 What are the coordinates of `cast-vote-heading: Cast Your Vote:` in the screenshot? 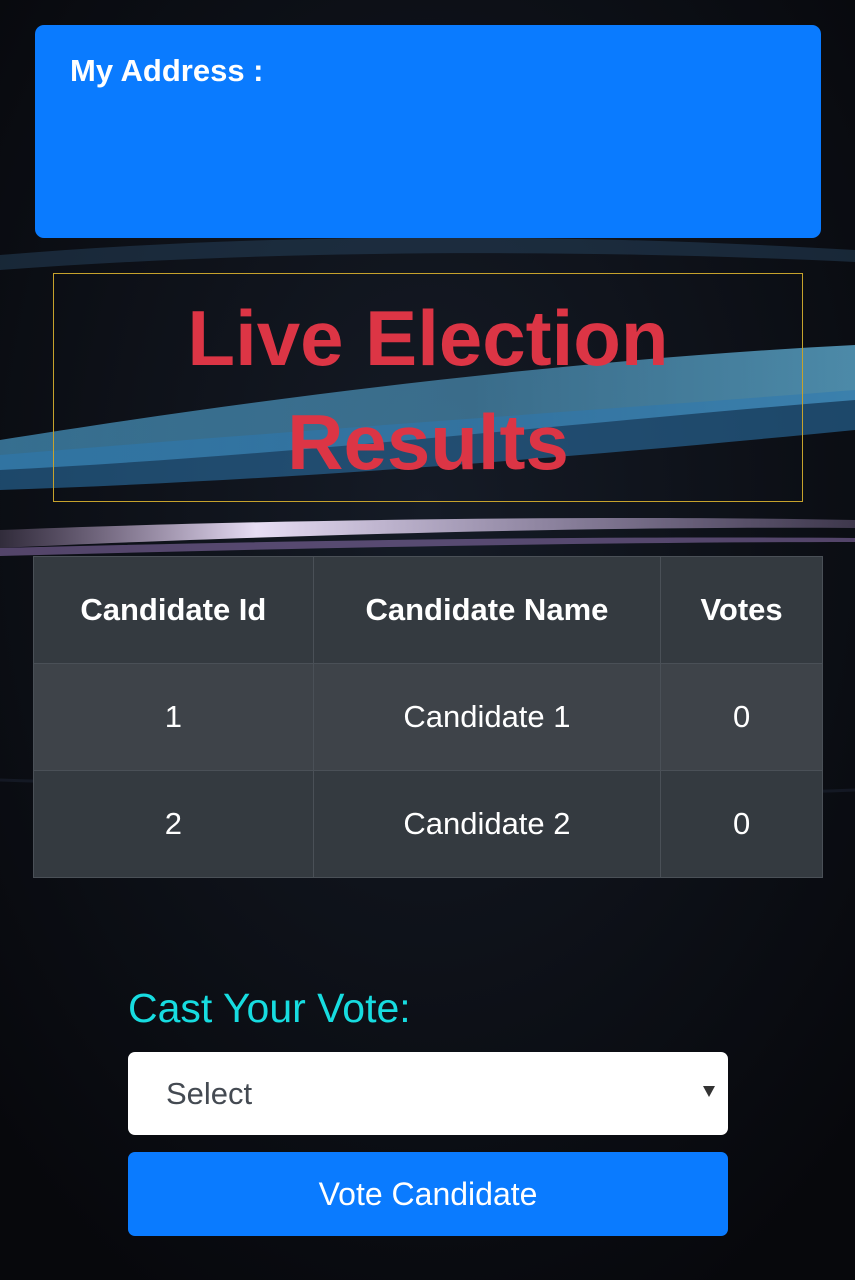 It's located at (269, 1008).